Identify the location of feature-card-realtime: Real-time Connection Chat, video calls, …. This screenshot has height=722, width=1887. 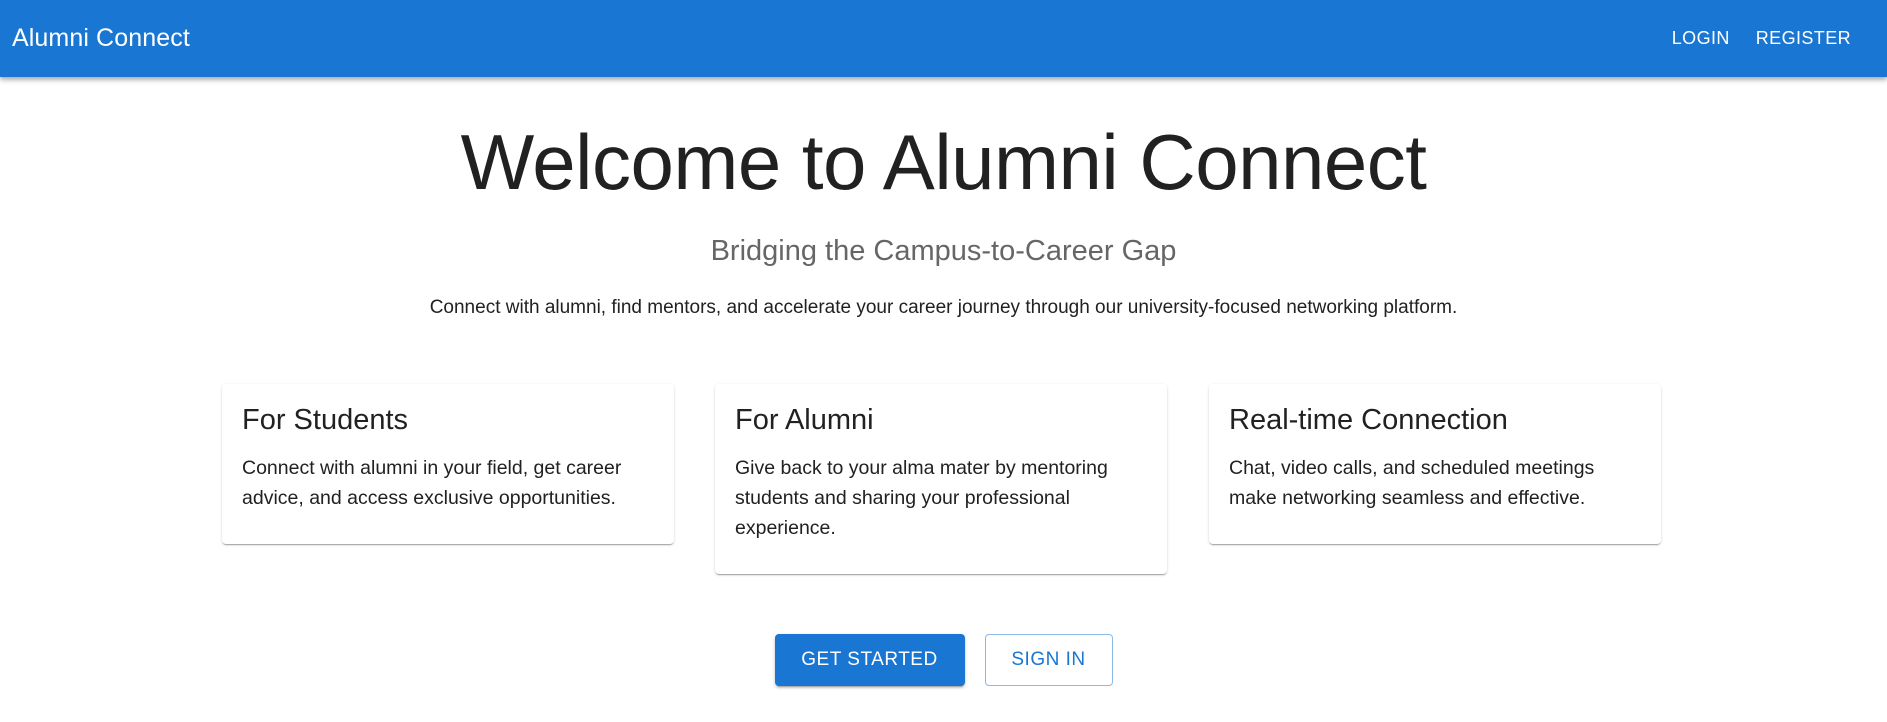
(1435, 464).